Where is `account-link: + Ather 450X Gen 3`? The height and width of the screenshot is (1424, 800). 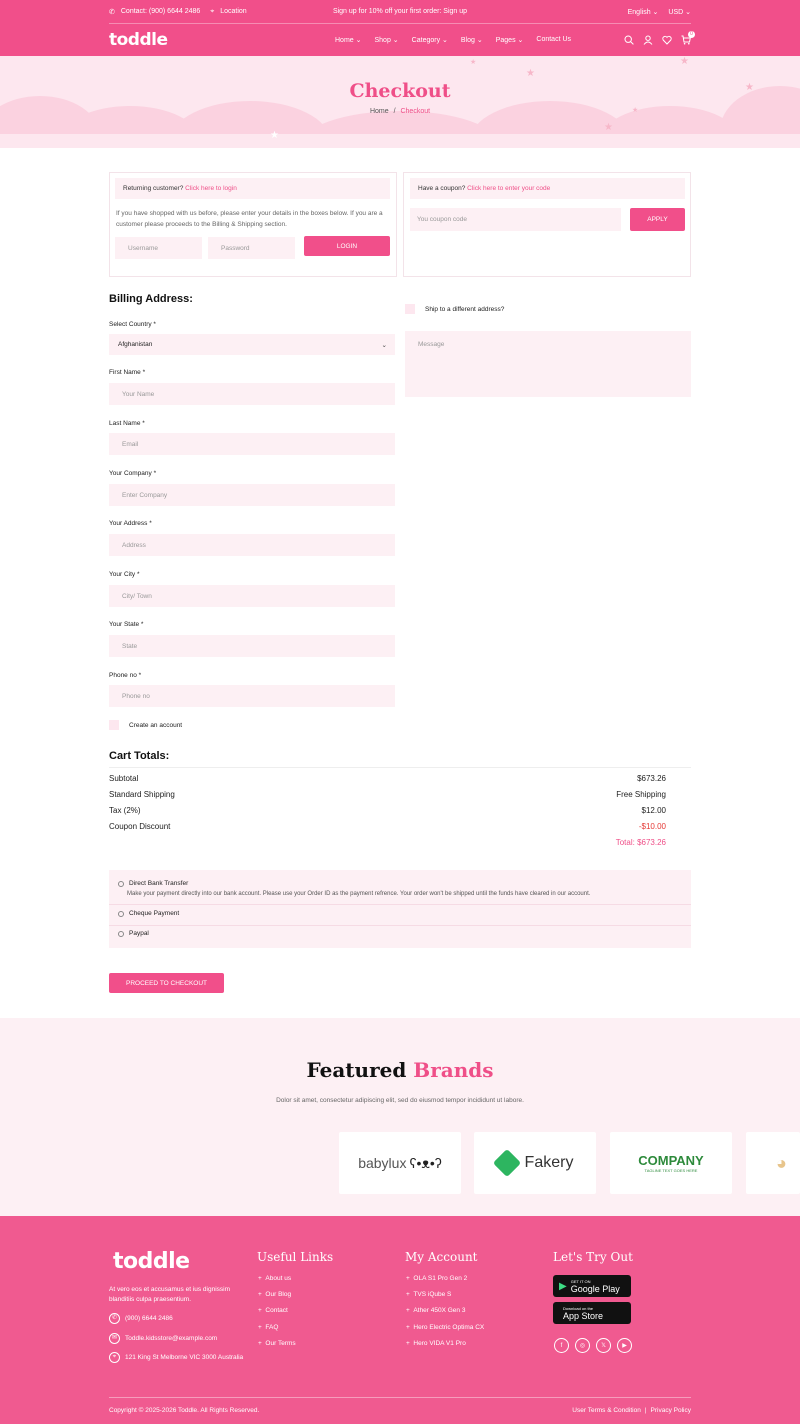
account-link: + Ather 450X Gen 3 is located at coordinates (435, 1310).